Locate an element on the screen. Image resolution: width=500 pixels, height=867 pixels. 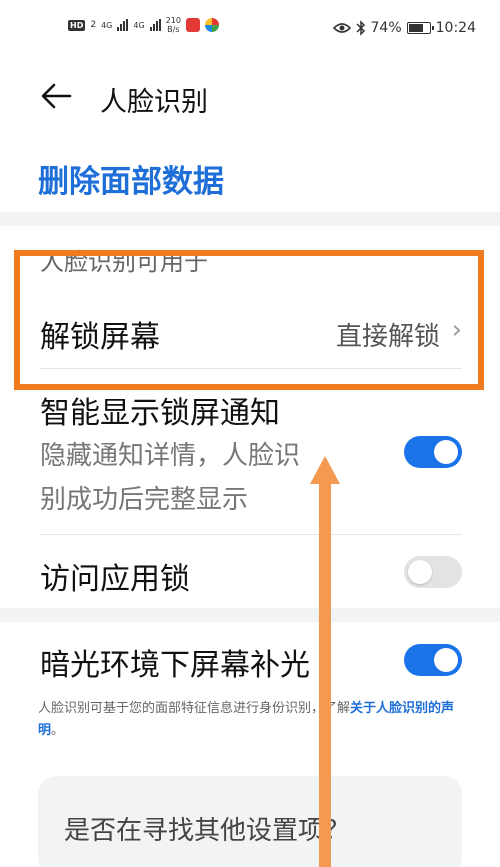
app-lock-row: 访问应用锁 is located at coordinates (250, 573).